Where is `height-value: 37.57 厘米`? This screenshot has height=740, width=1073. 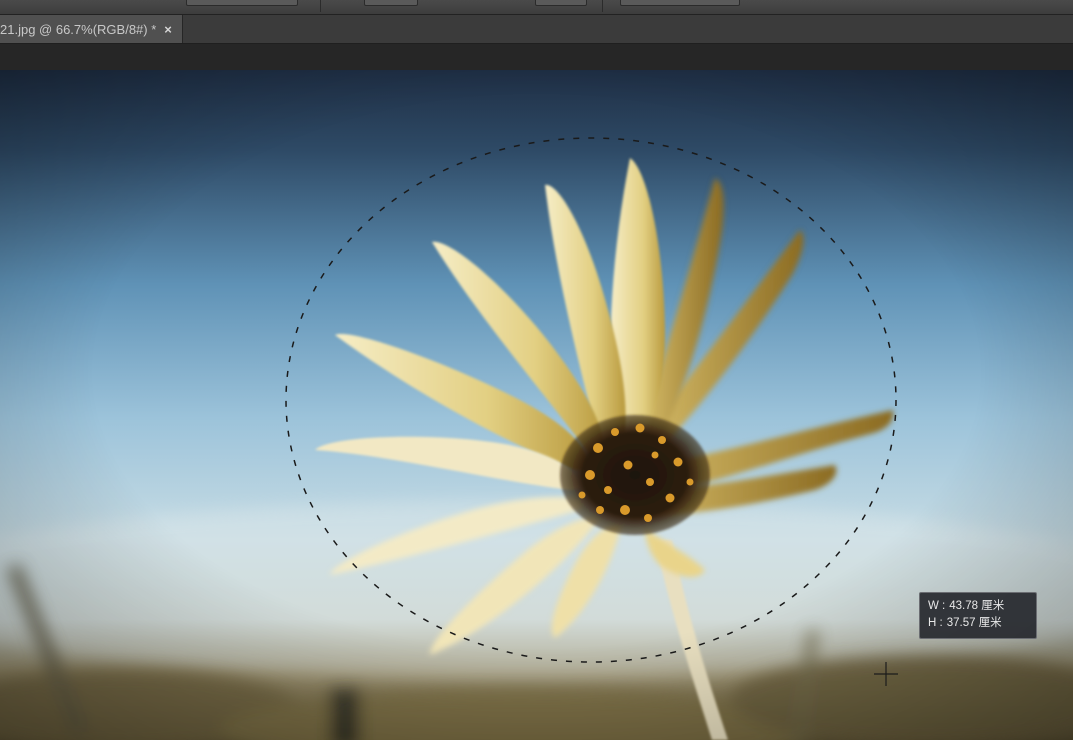 height-value: 37.57 厘米 is located at coordinates (974, 623).